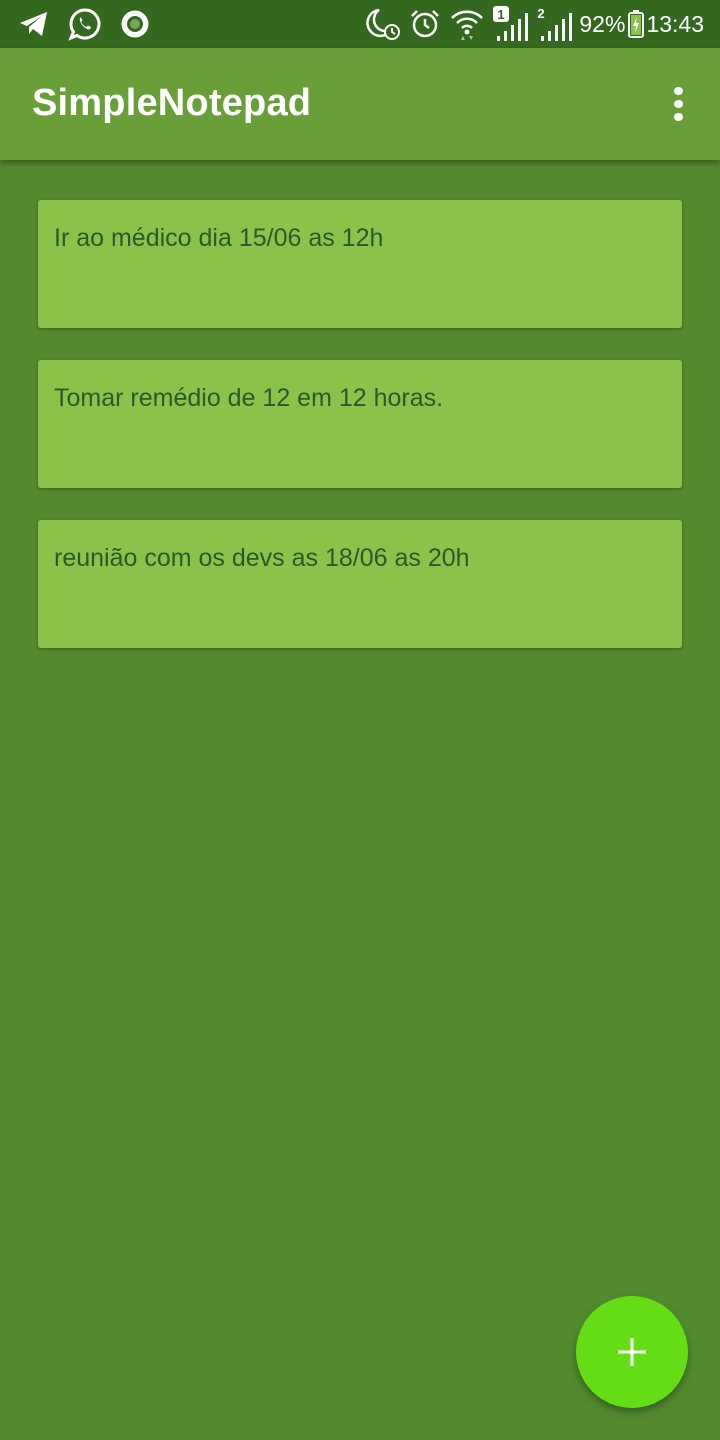  Describe the element at coordinates (85, 24) in the screenshot. I see `whatsapp-icon` at that location.